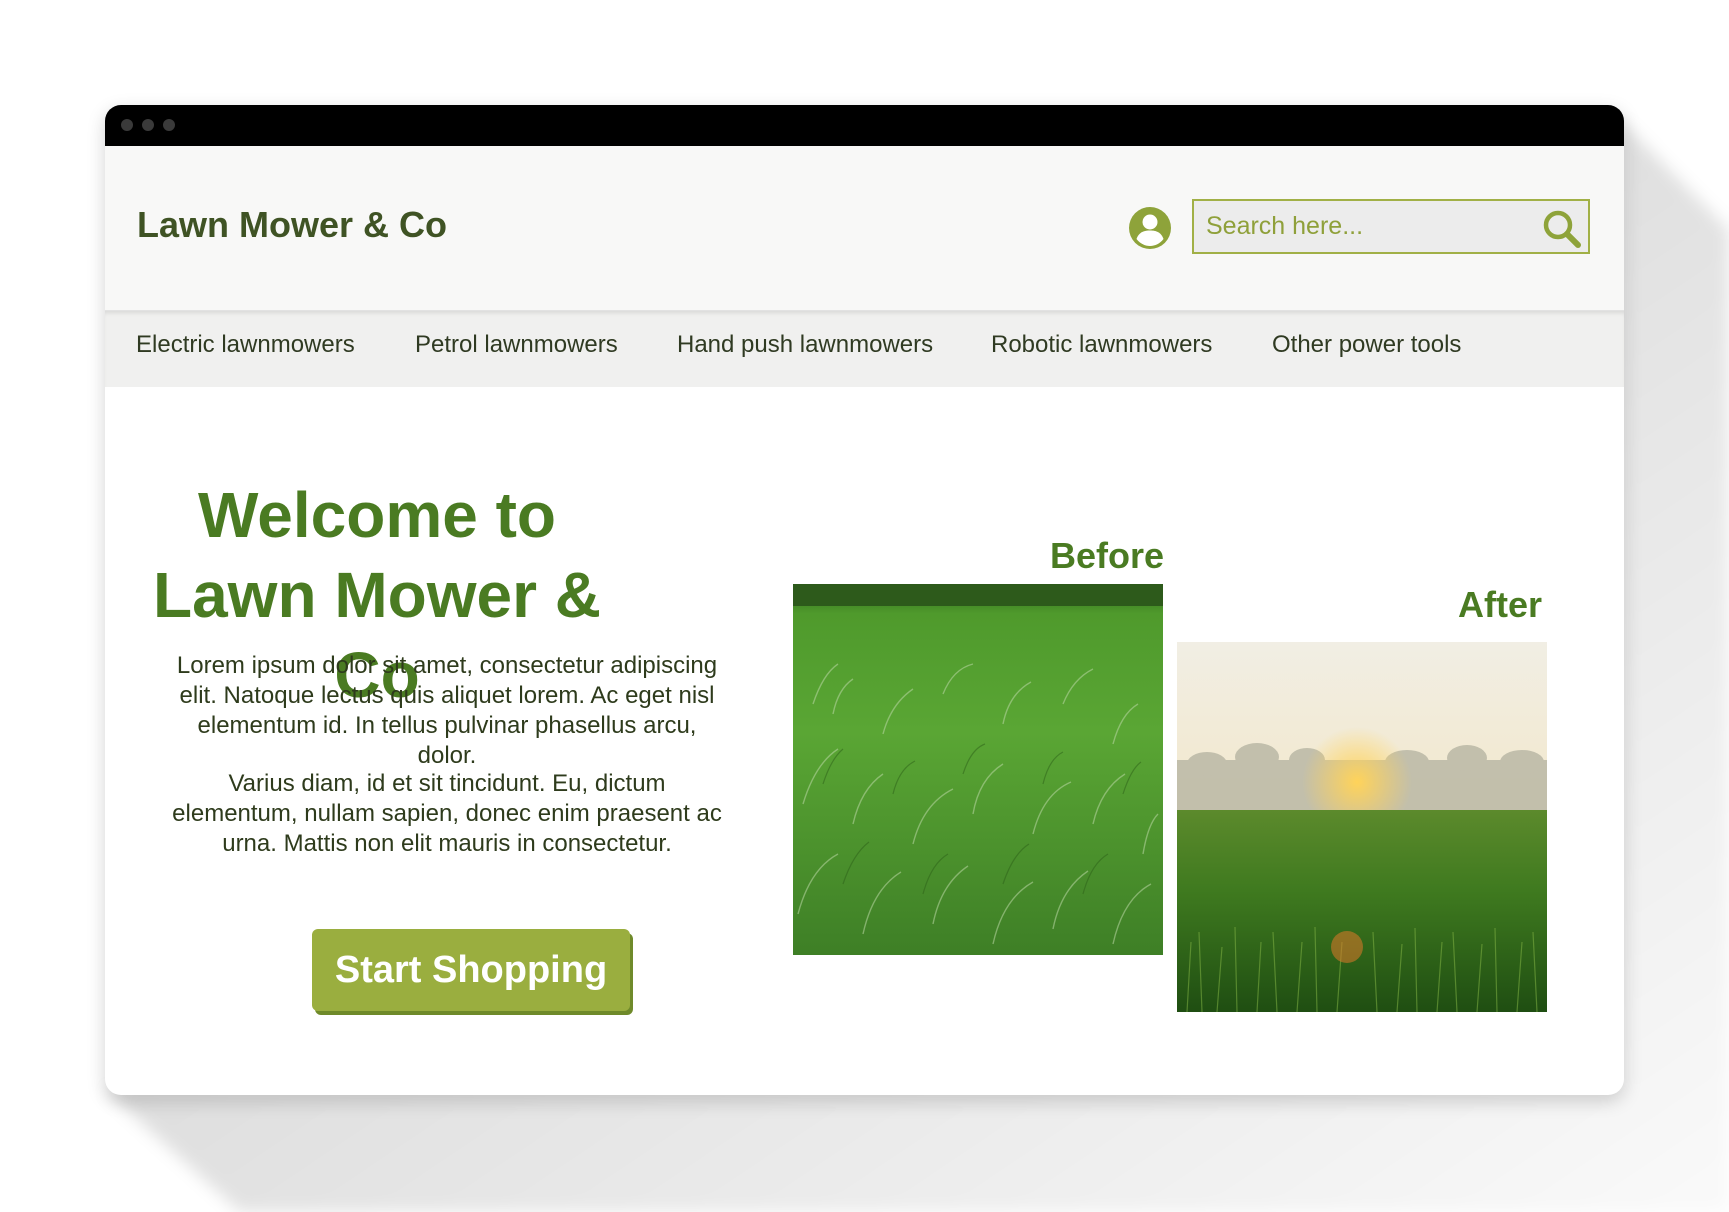 The height and width of the screenshot is (1212, 1729). Describe the element at coordinates (1500, 604) in the screenshot. I see `after-label: After` at that location.